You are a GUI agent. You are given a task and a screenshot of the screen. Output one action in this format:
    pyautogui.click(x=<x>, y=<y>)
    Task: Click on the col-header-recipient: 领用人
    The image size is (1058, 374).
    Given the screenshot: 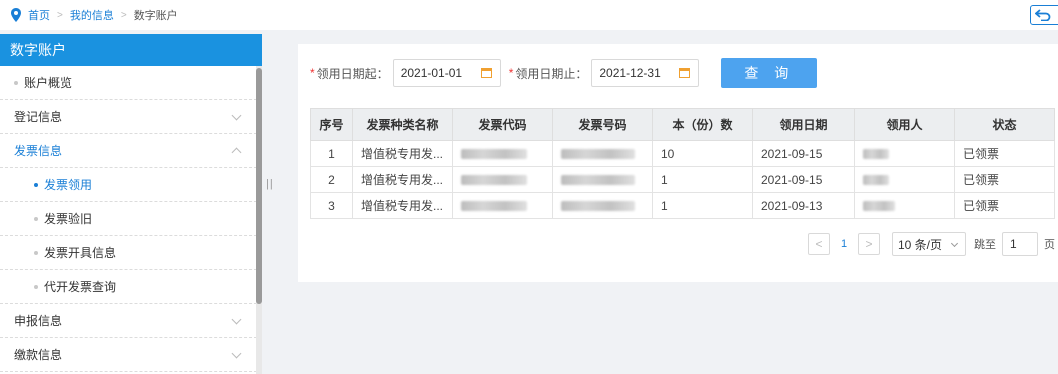 What is the action you would take?
    pyautogui.click(x=904, y=124)
    